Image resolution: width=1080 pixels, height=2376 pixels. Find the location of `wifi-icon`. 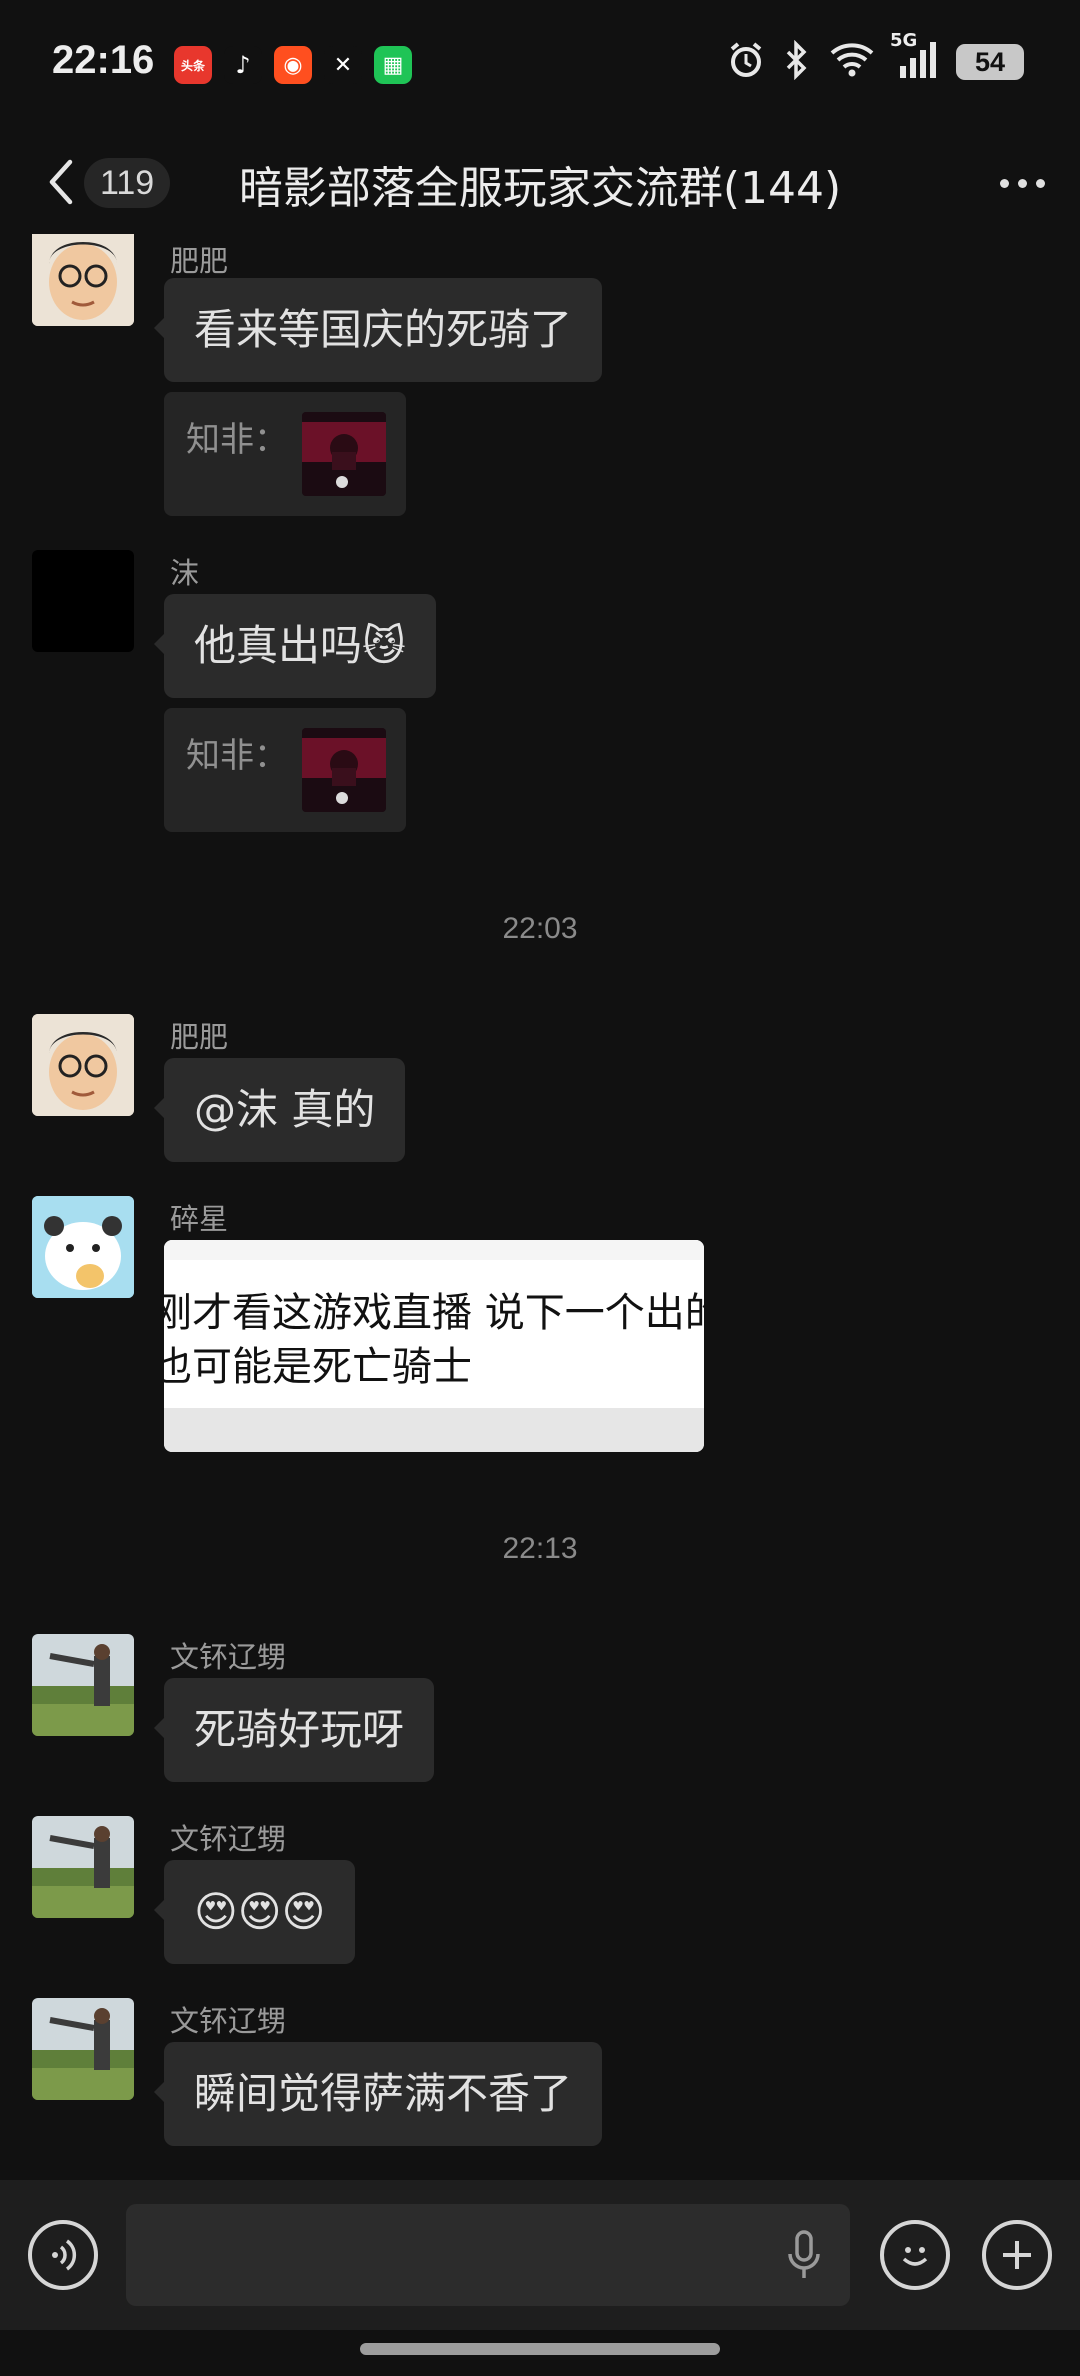

wifi-icon is located at coordinates (852, 62).